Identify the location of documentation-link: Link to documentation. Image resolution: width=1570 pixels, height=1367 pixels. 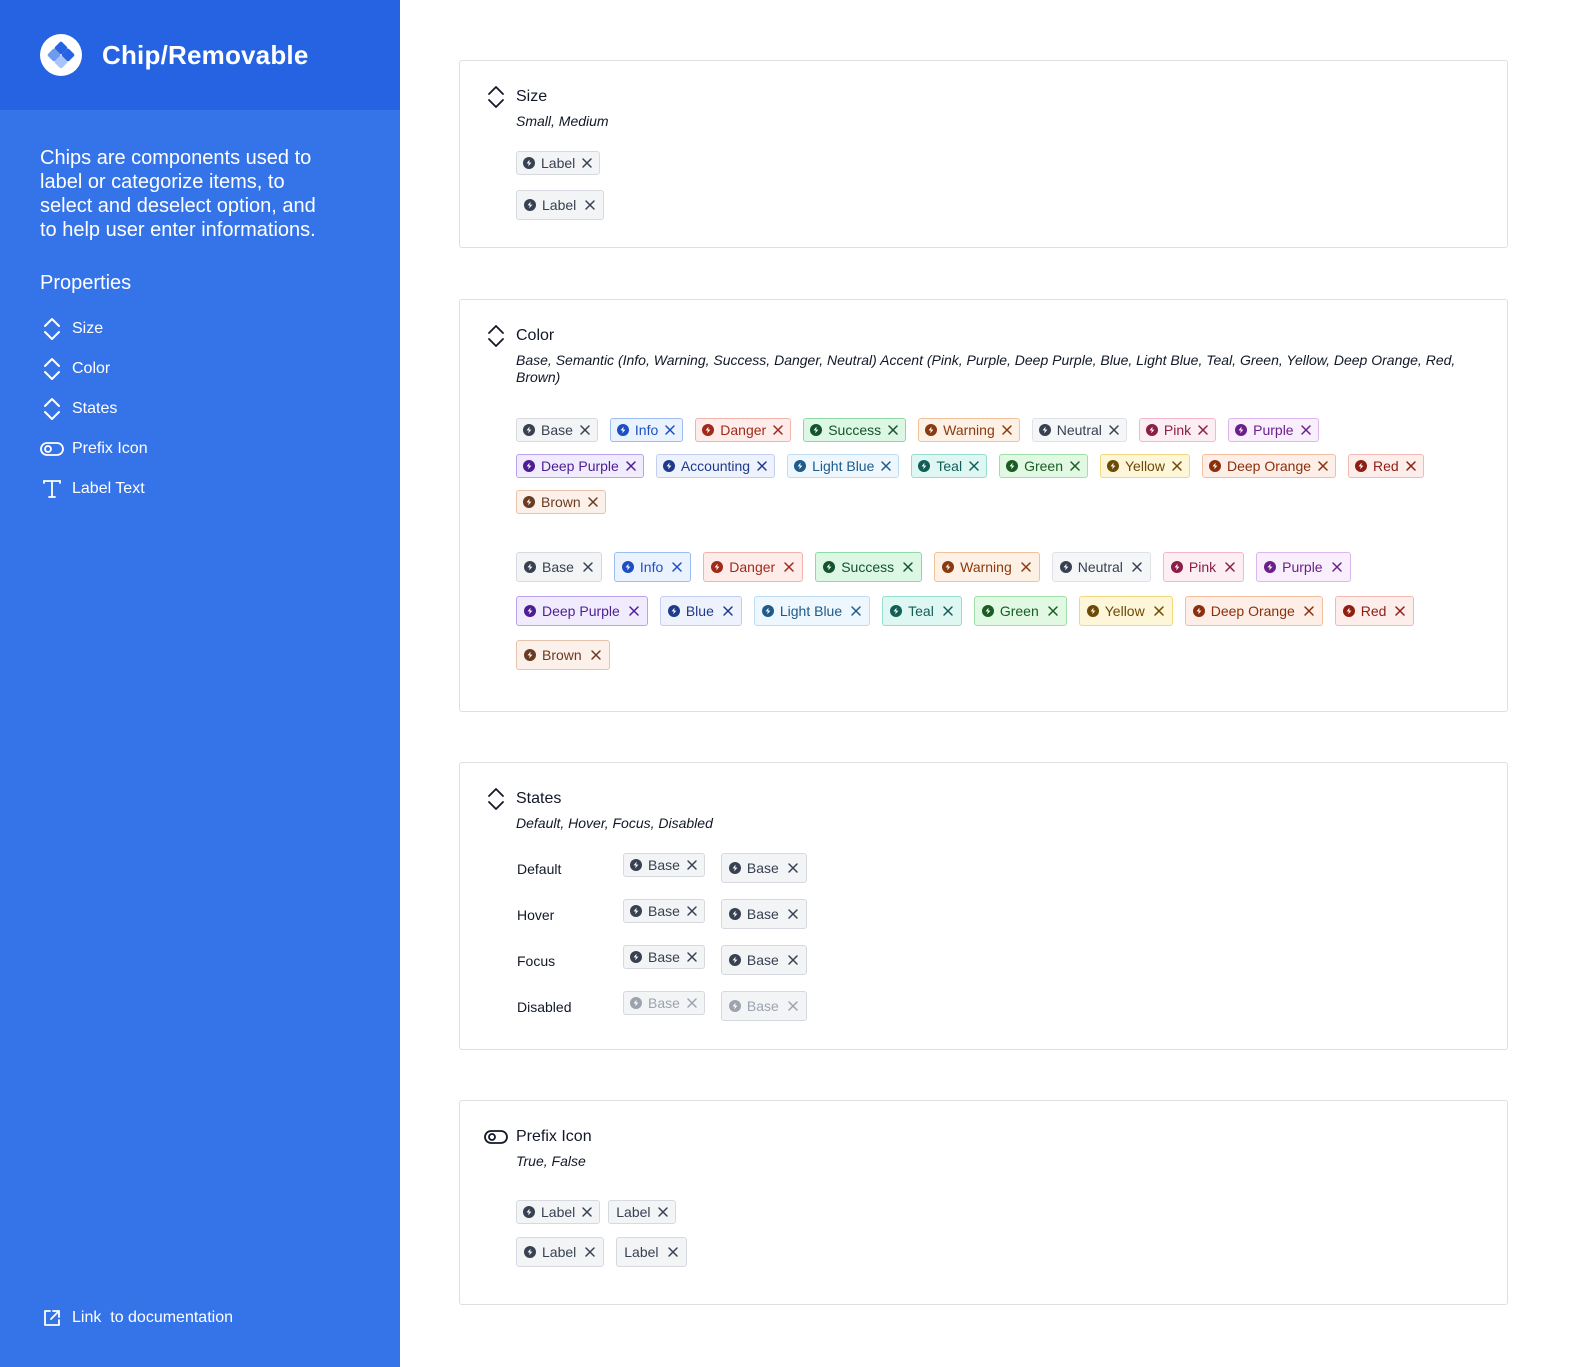
(136, 1318).